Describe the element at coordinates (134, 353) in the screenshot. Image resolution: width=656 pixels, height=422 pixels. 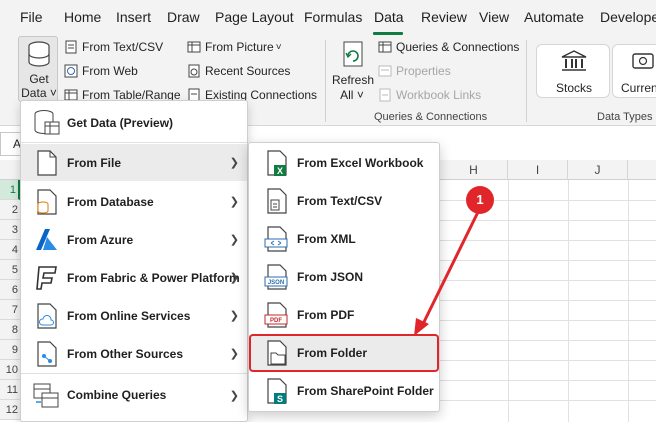
I see `menu-item-from-other-sources: From Other Sources ❯` at that location.